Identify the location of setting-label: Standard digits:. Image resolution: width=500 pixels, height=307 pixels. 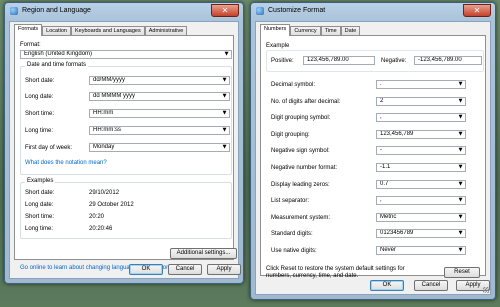
(292, 234).